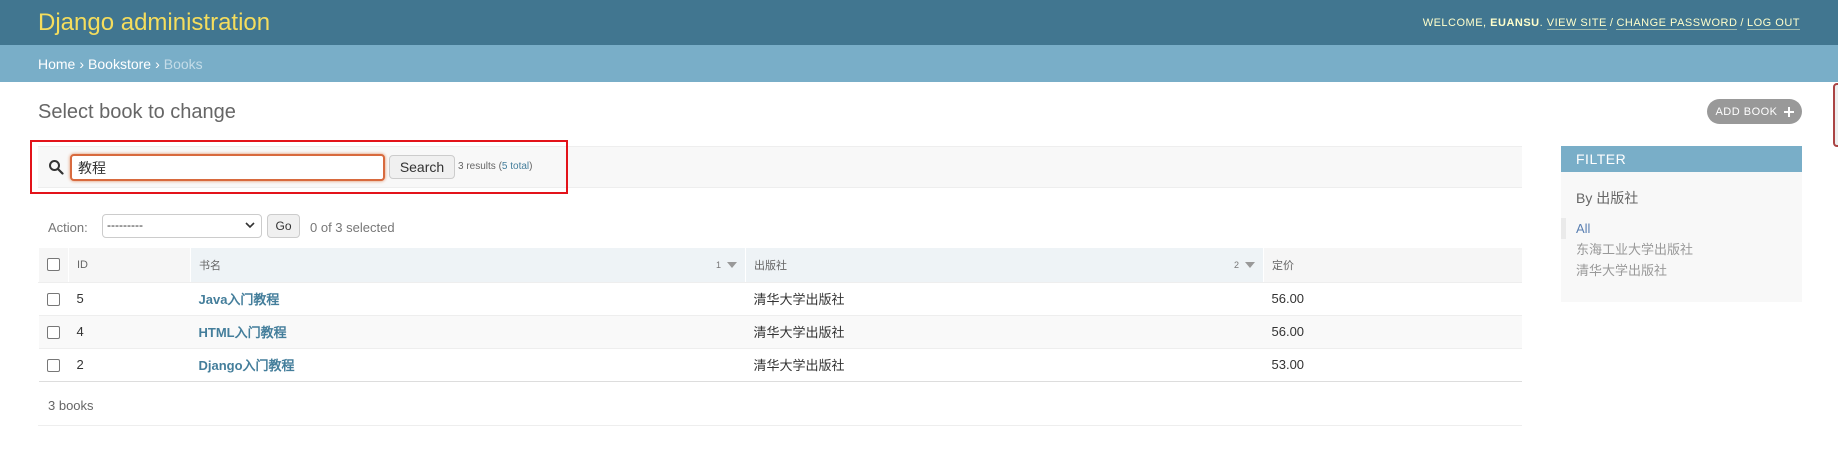 This screenshot has width=1838, height=461. What do you see at coordinates (154, 23) in the screenshot?
I see `site-branding: Django administration` at bounding box center [154, 23].